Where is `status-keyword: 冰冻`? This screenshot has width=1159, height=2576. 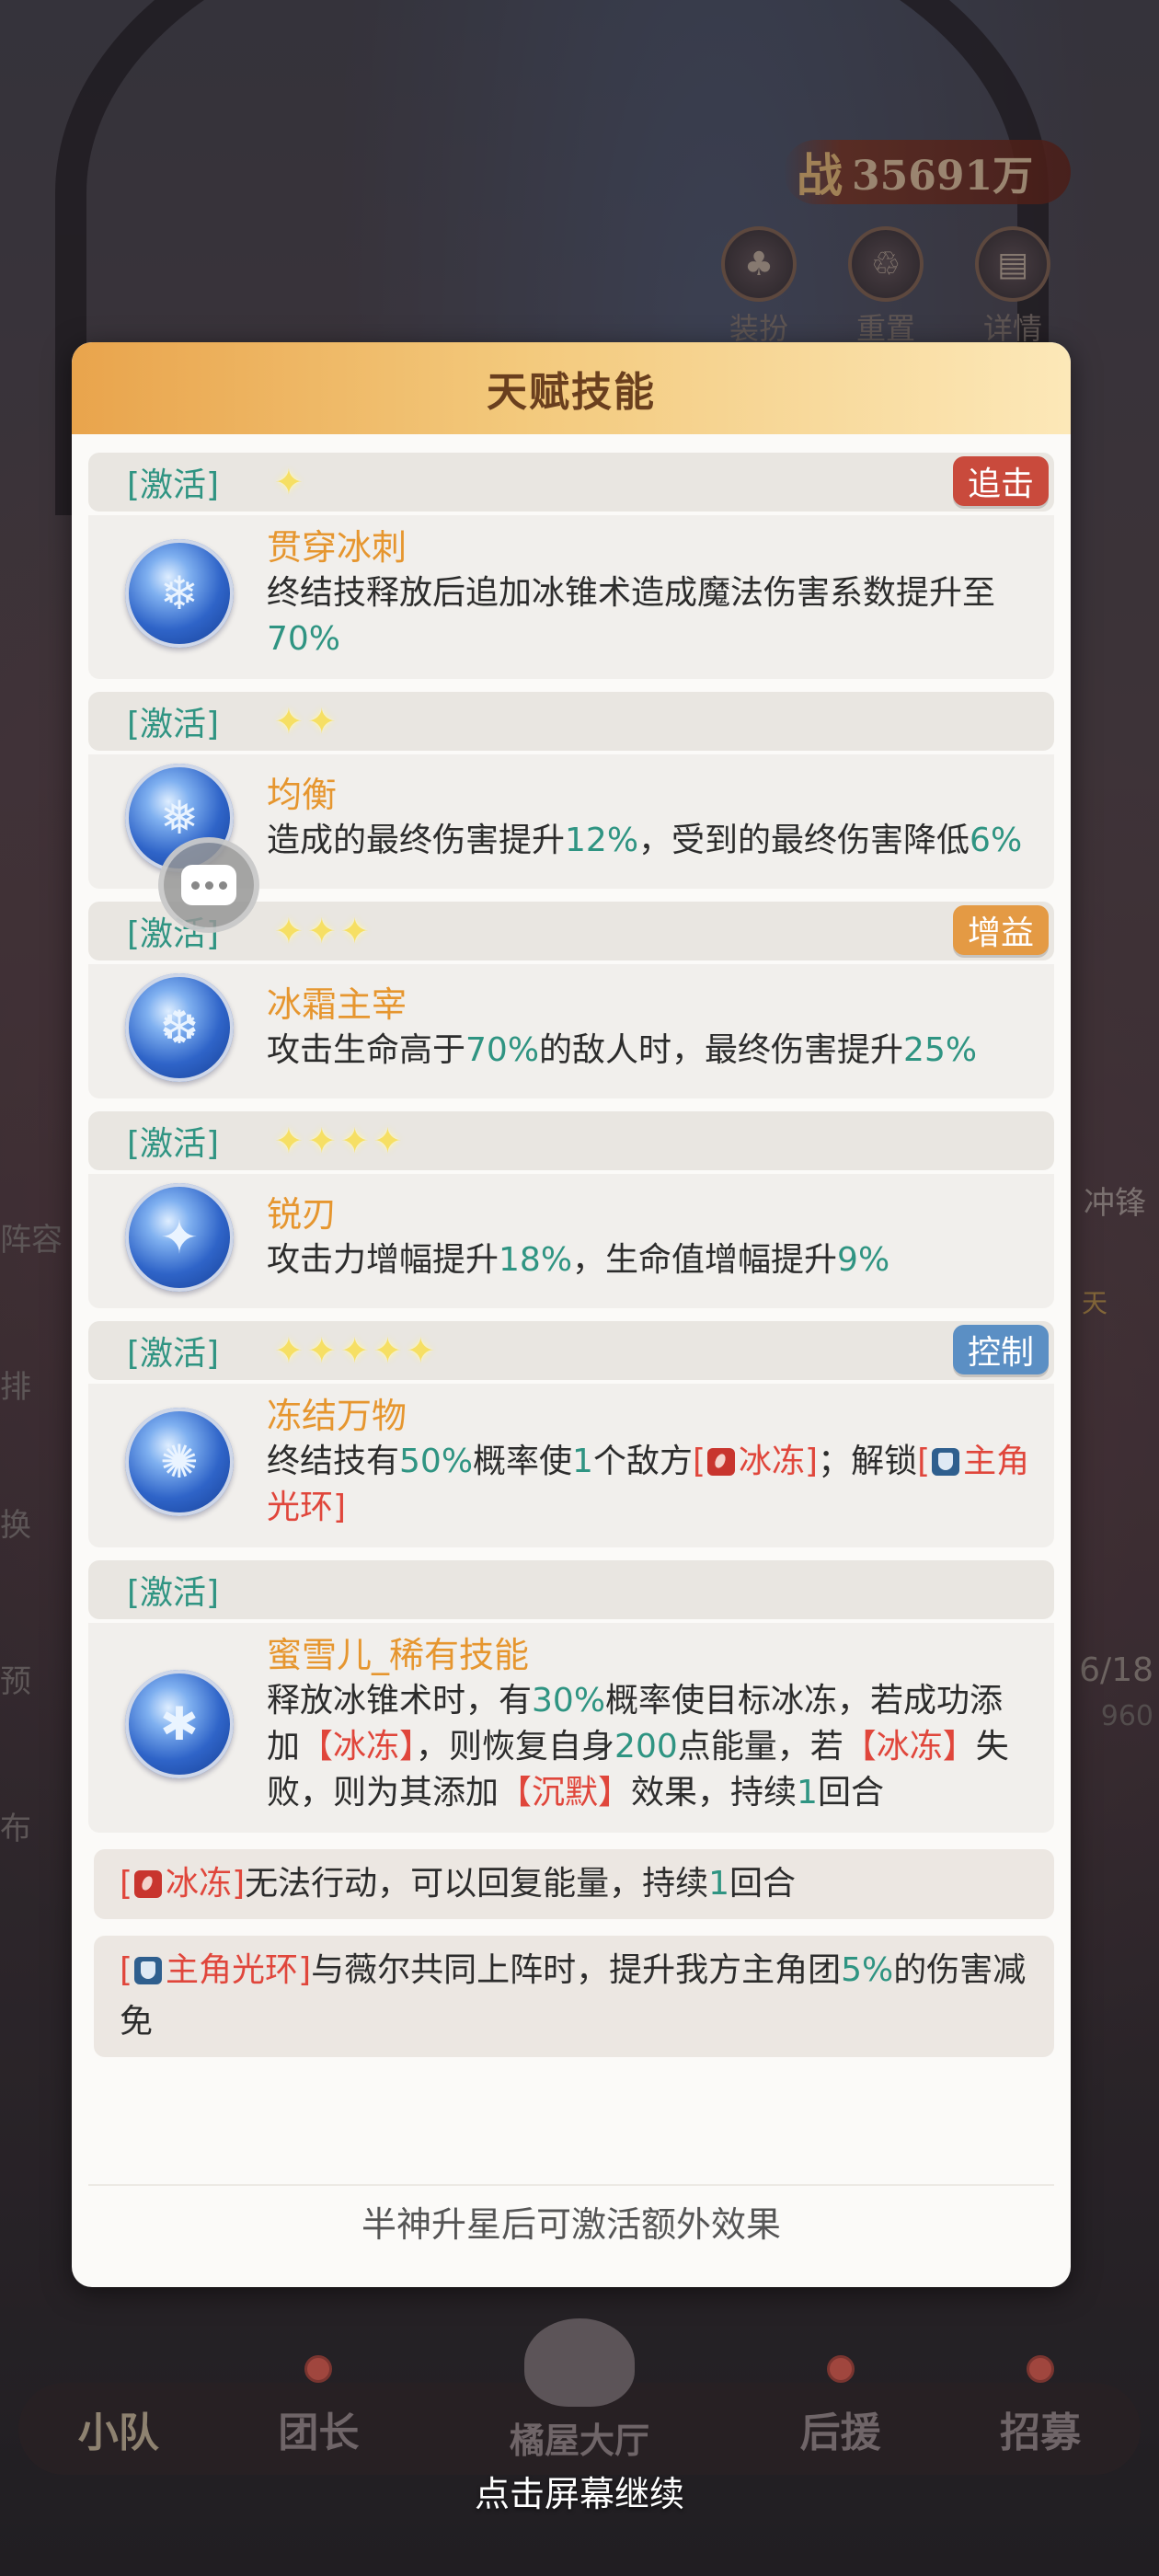 status-keyword: 冰冻 is located at coordinates (199, 1884).